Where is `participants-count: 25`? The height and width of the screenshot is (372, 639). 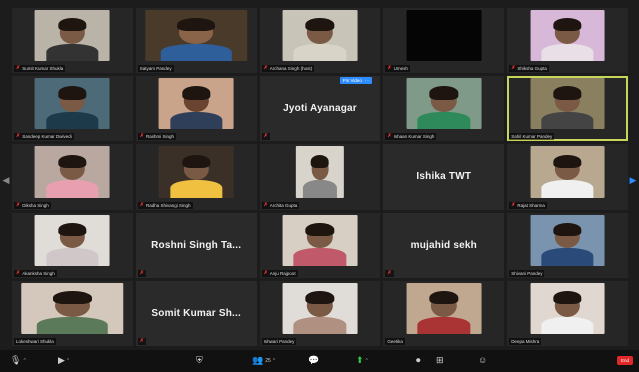 participants-count: 25 is located at coordinates (268, 360).